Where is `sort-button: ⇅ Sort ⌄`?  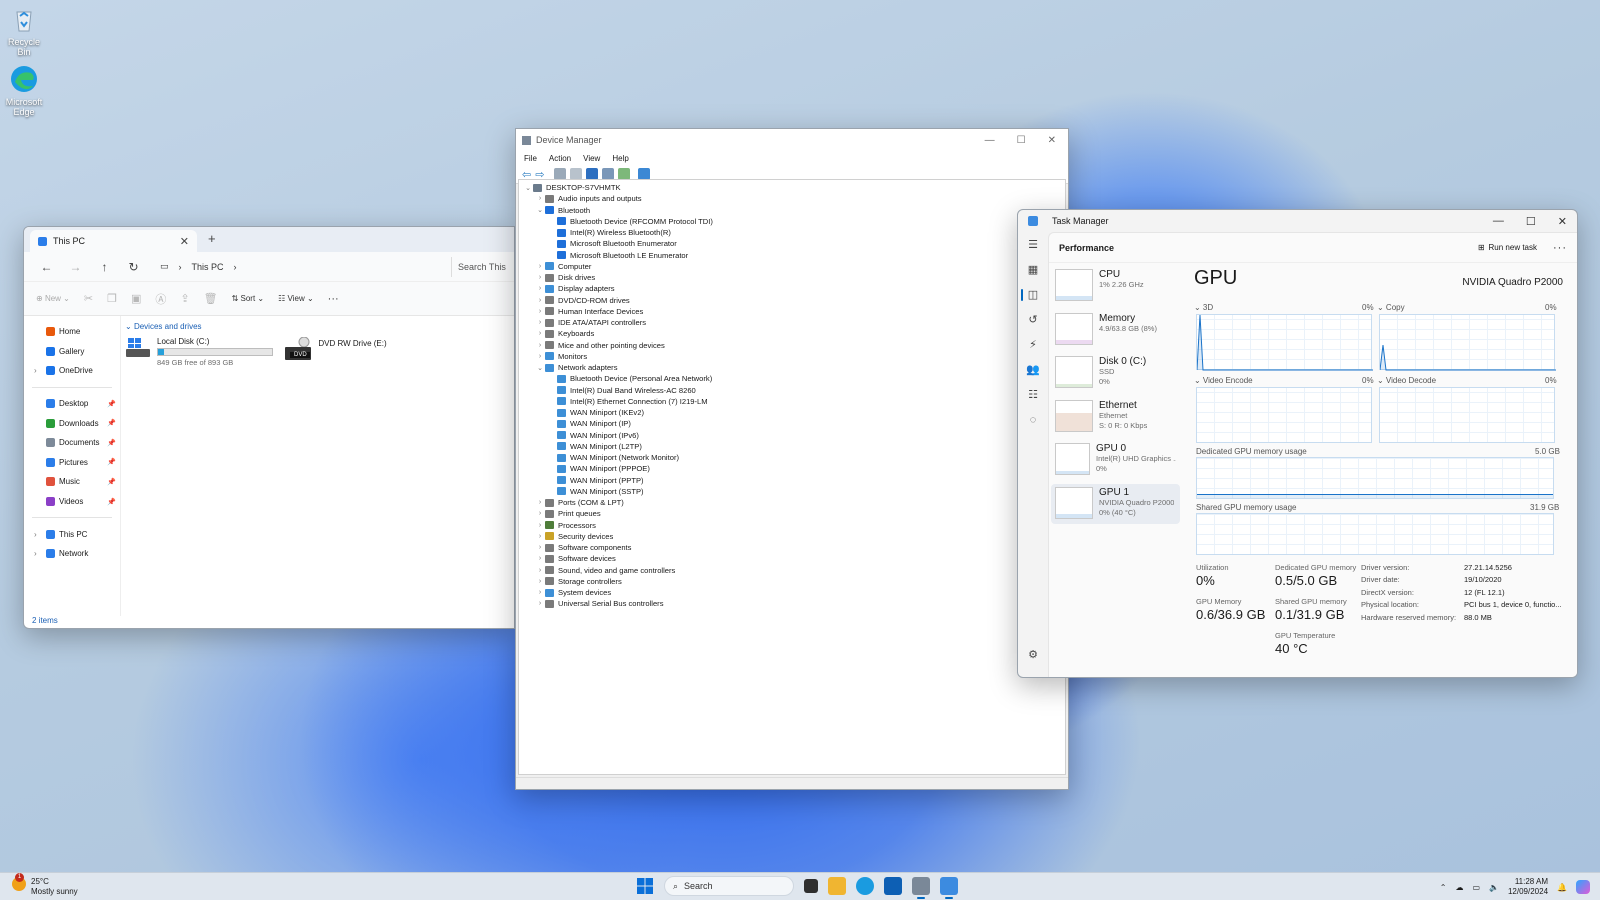 sort-button: ⇅ Sort ⌄ is located at coordinates (248, 298).